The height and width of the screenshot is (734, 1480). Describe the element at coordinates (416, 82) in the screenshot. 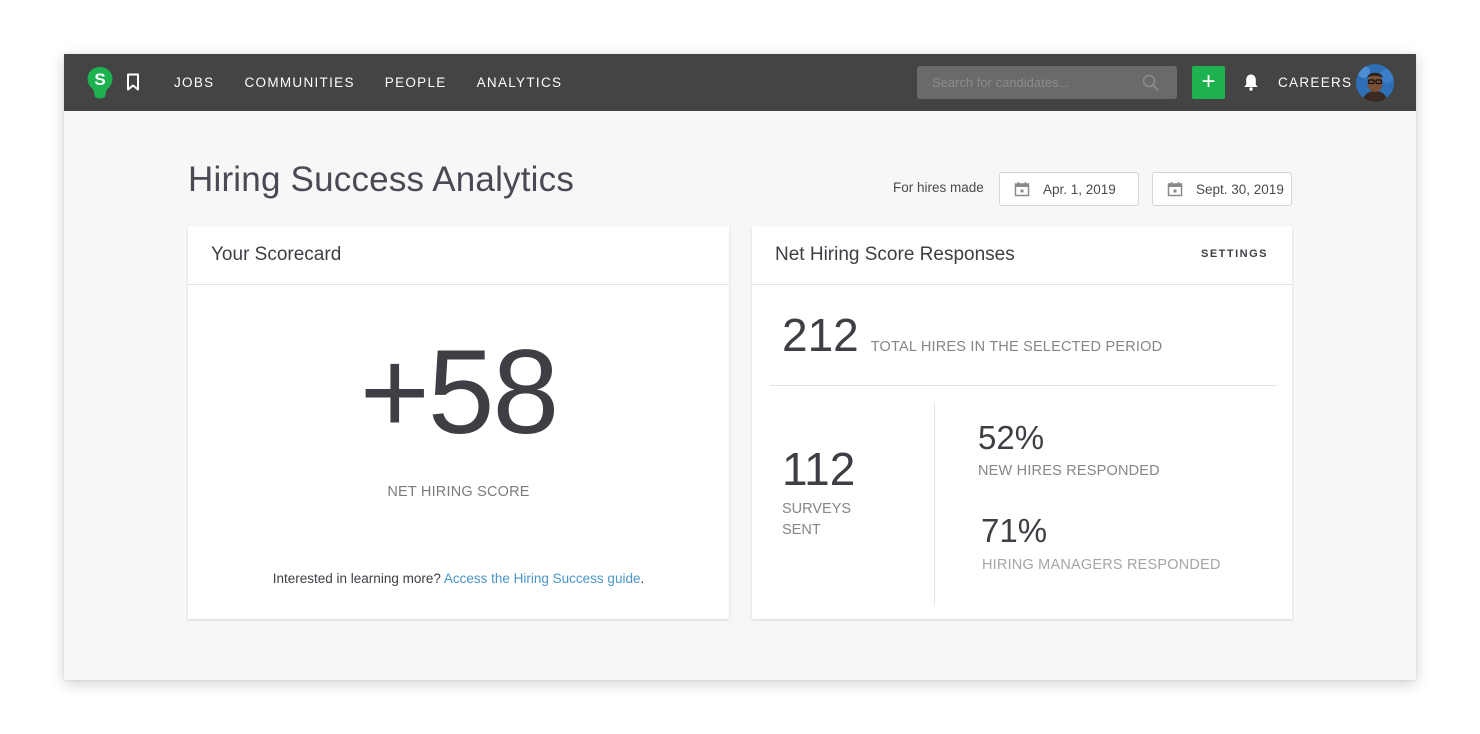

I see `nav-link-people: PEOPLE` at that location.